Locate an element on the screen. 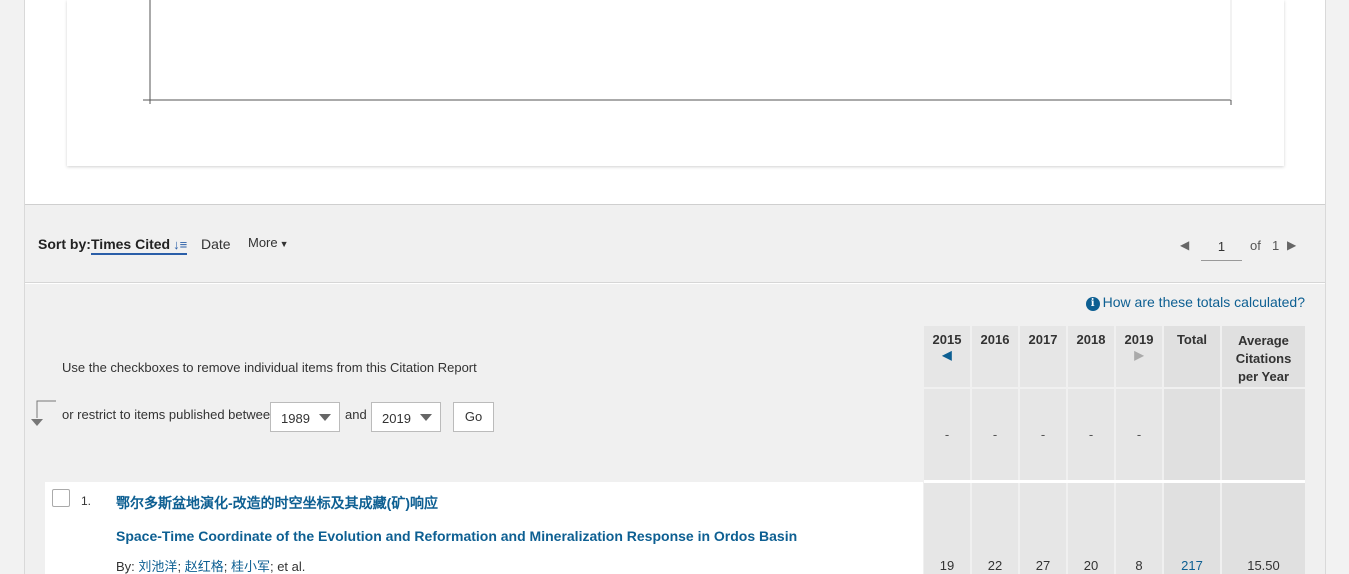 The width and height of the screenshot is (1349, 574). col-total is located at coordinates (1192, 450).